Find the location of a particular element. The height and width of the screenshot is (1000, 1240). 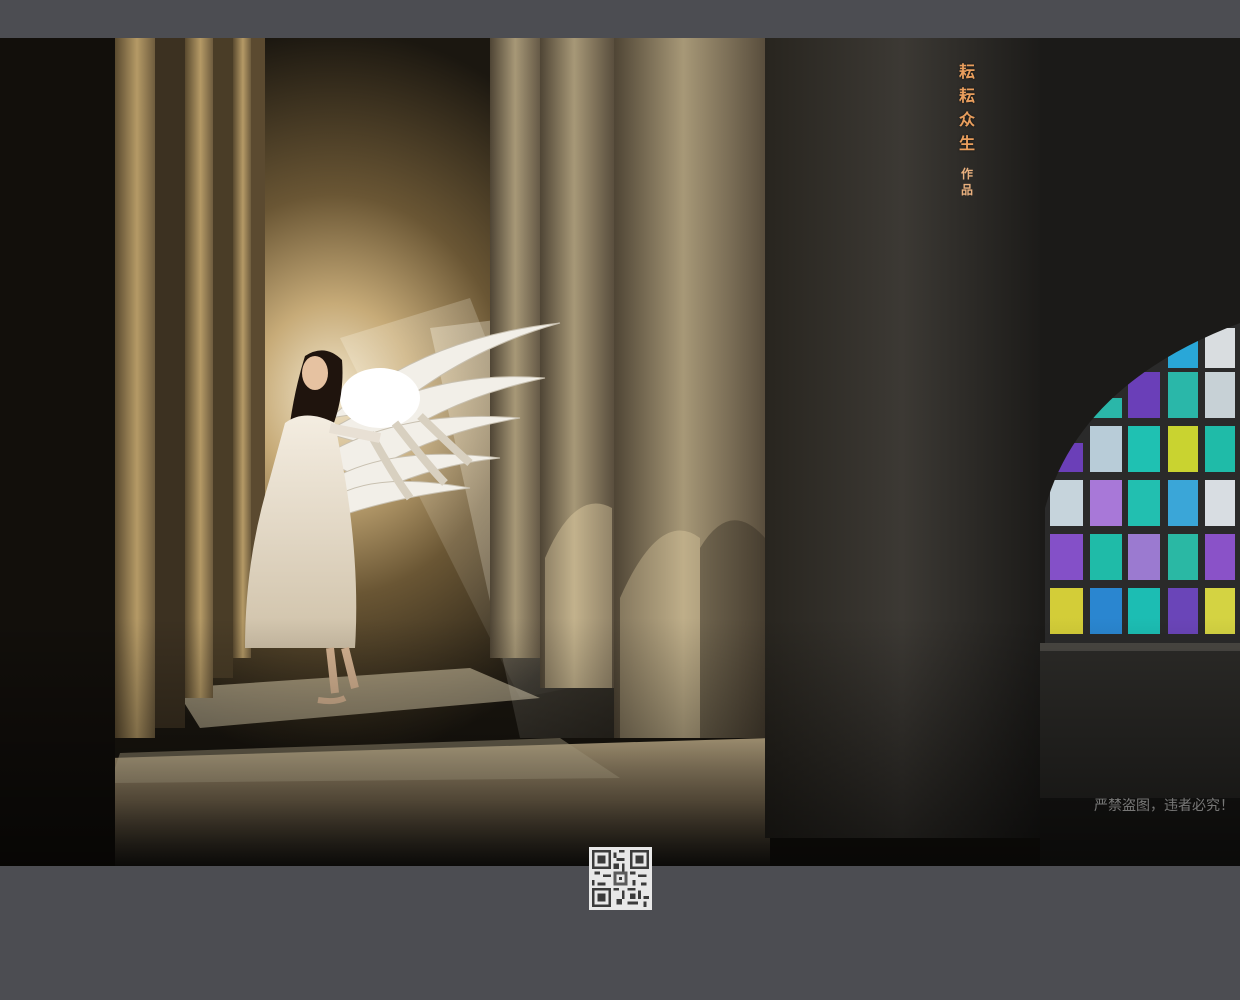

title-char: 众 is located at coordinates (966, 119).